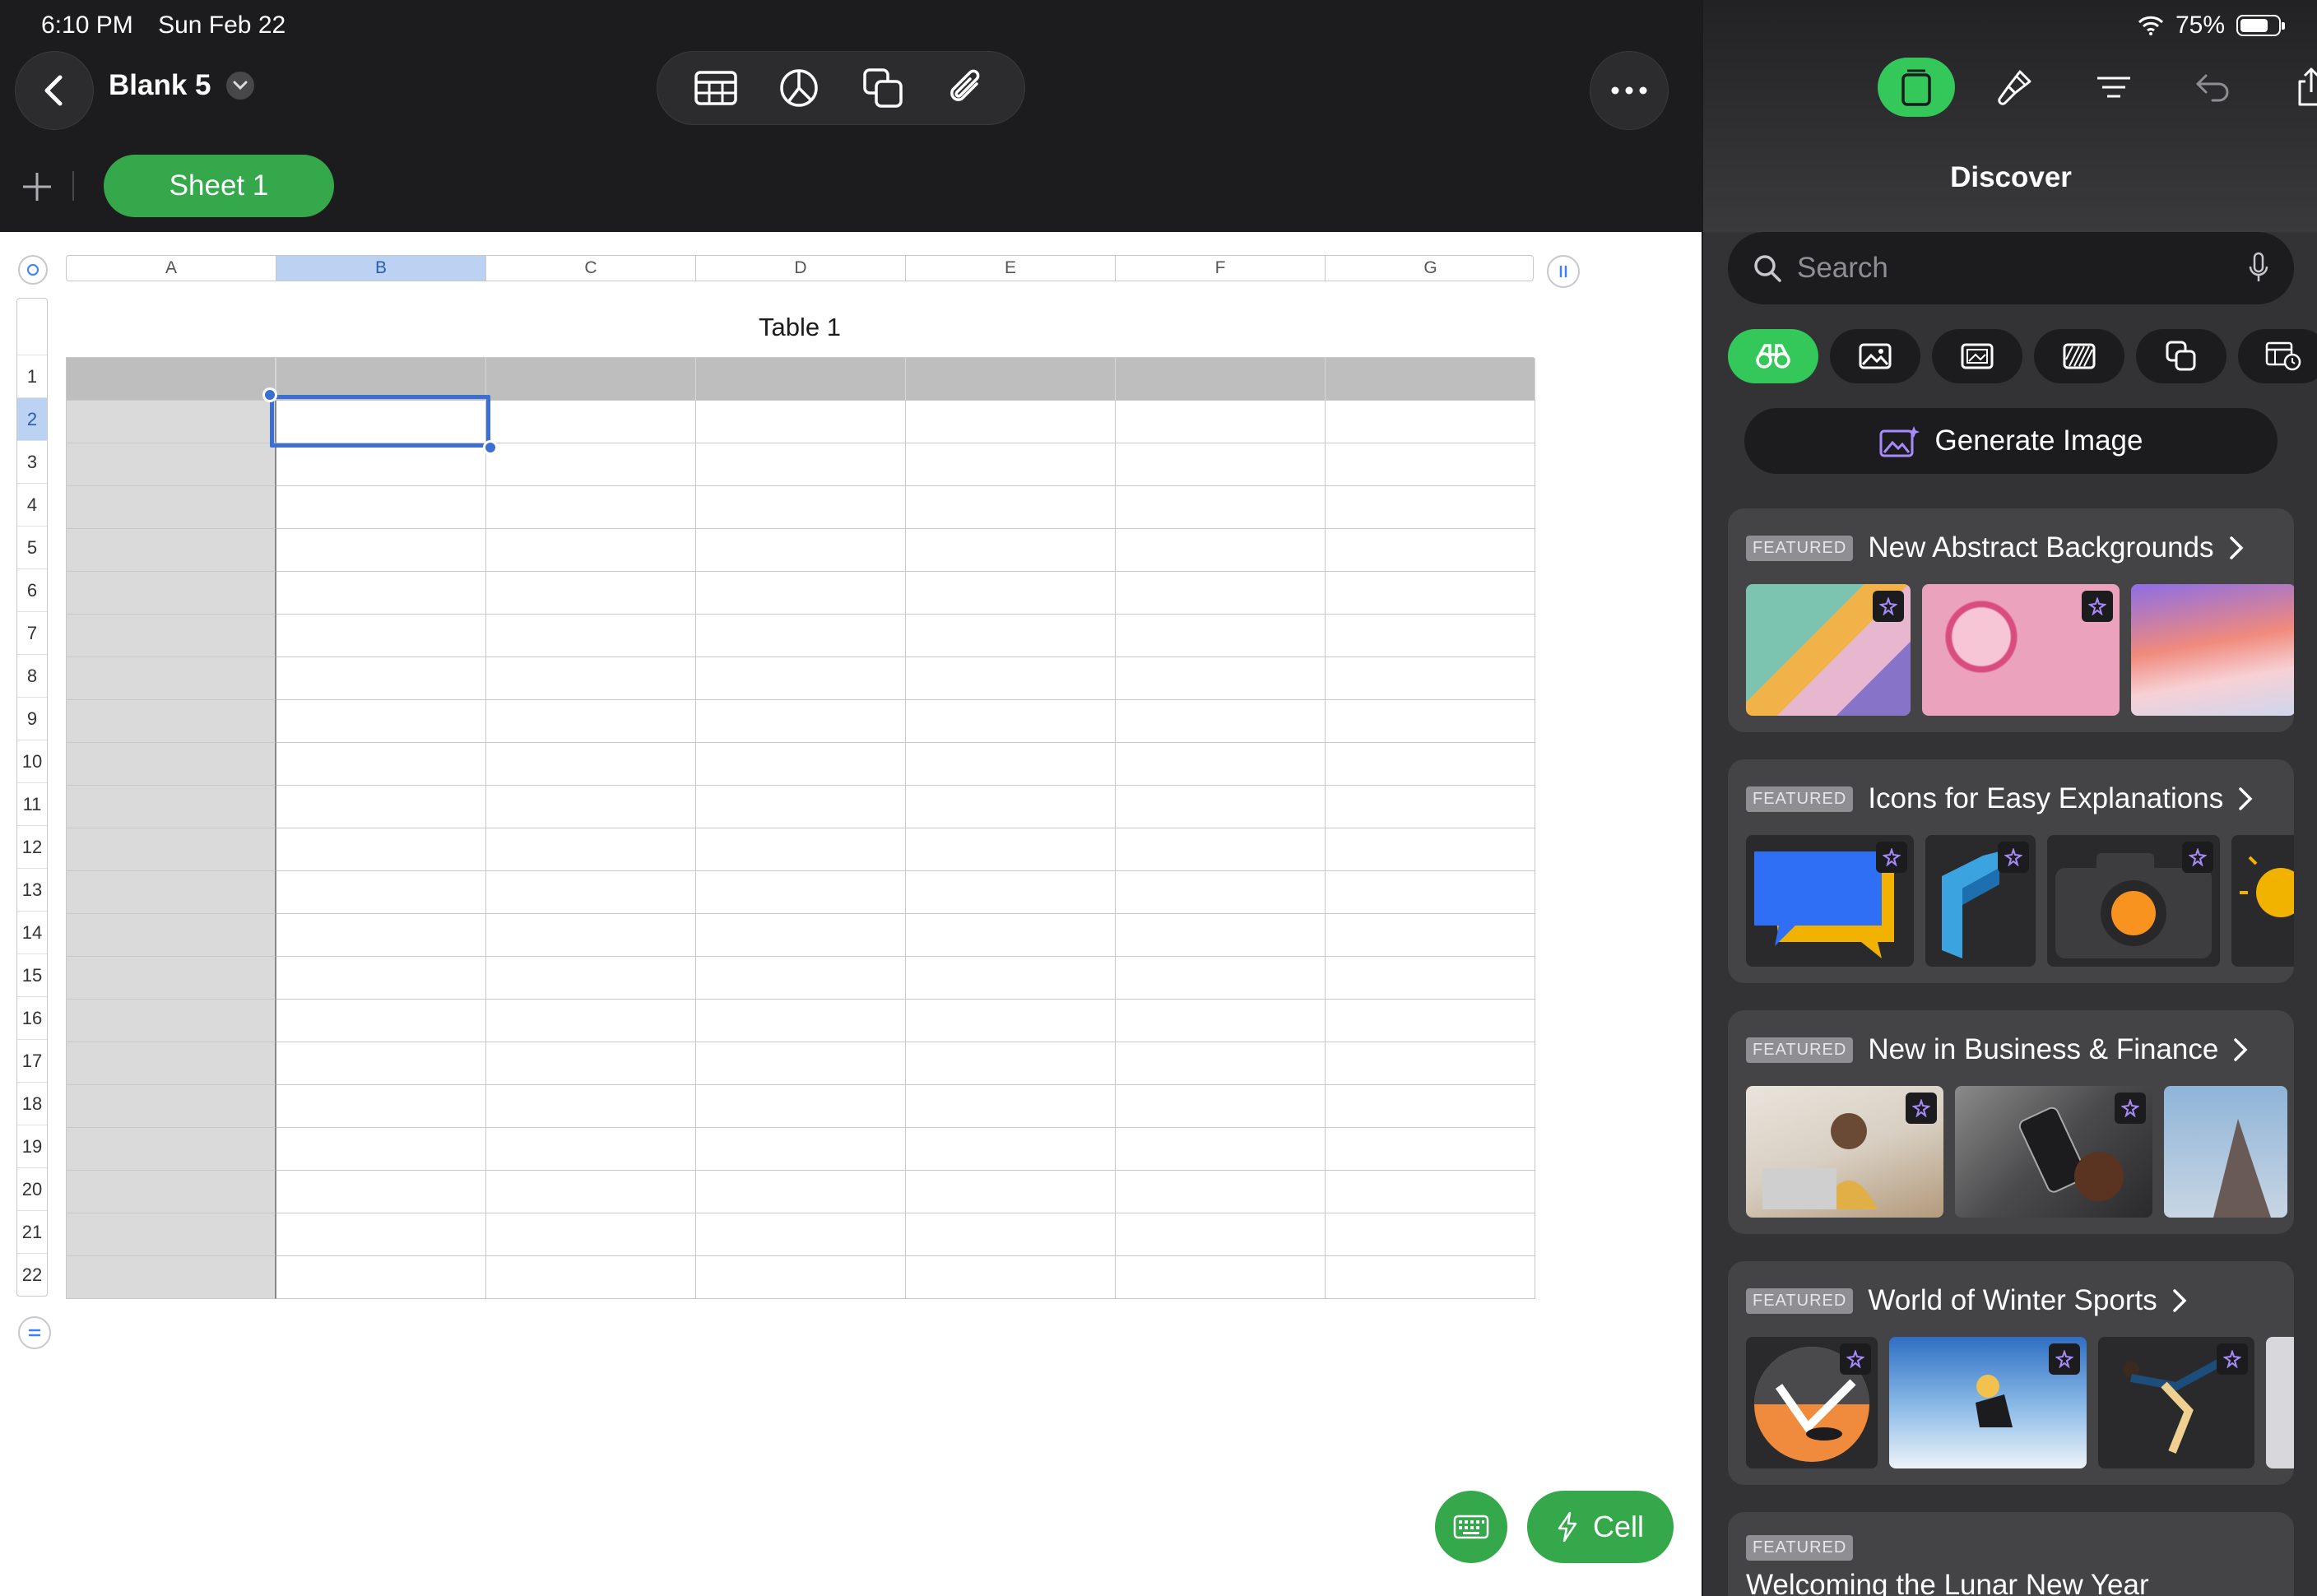  Describe the element at coordinates (591, 1192) in the screenshot. I see `cell-c20` at that location.